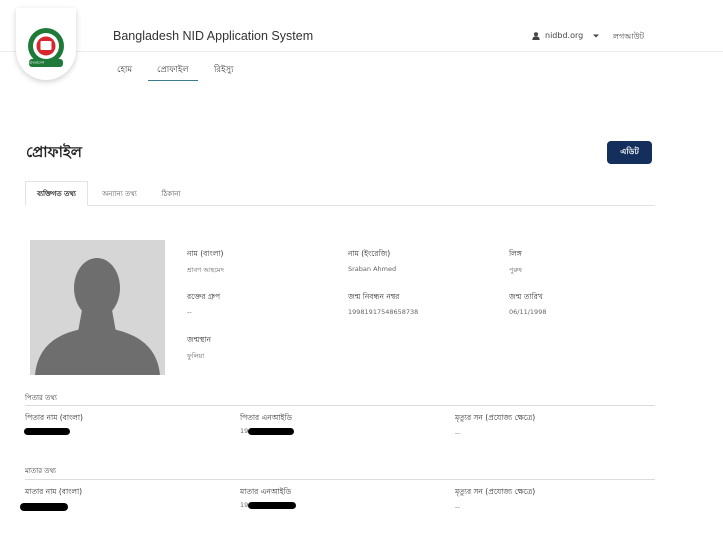 This screenshot has height=538, width=723. I want to click on field-birthplace: জন্মস্থান ফুলিয়া, so click(199, 348).